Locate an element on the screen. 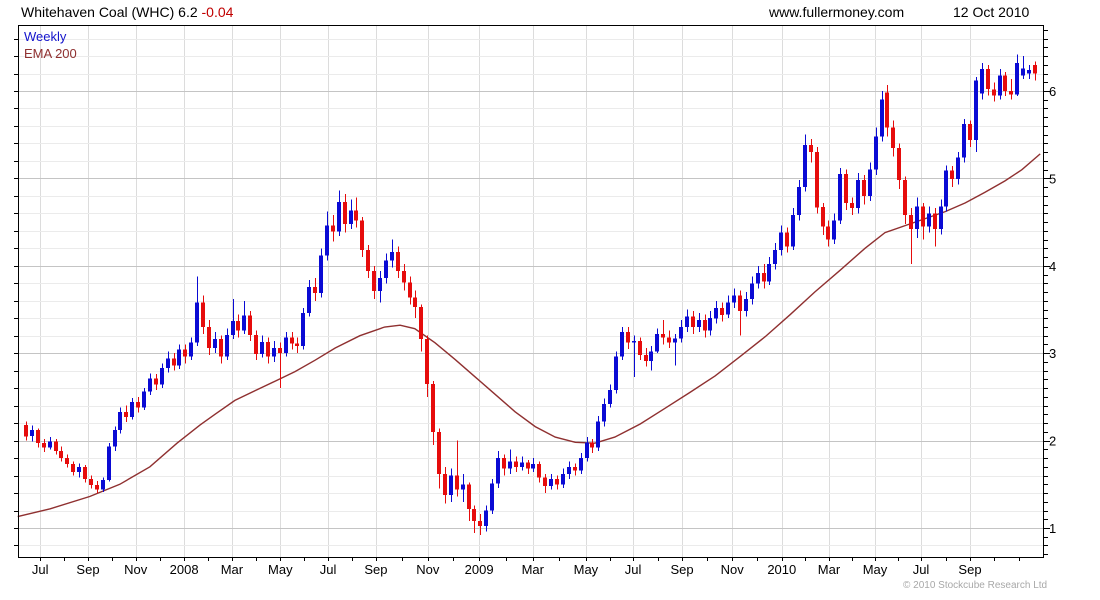 The image size is (1100, 600). price-change: -0.04 is located at coordinates (217, 12).